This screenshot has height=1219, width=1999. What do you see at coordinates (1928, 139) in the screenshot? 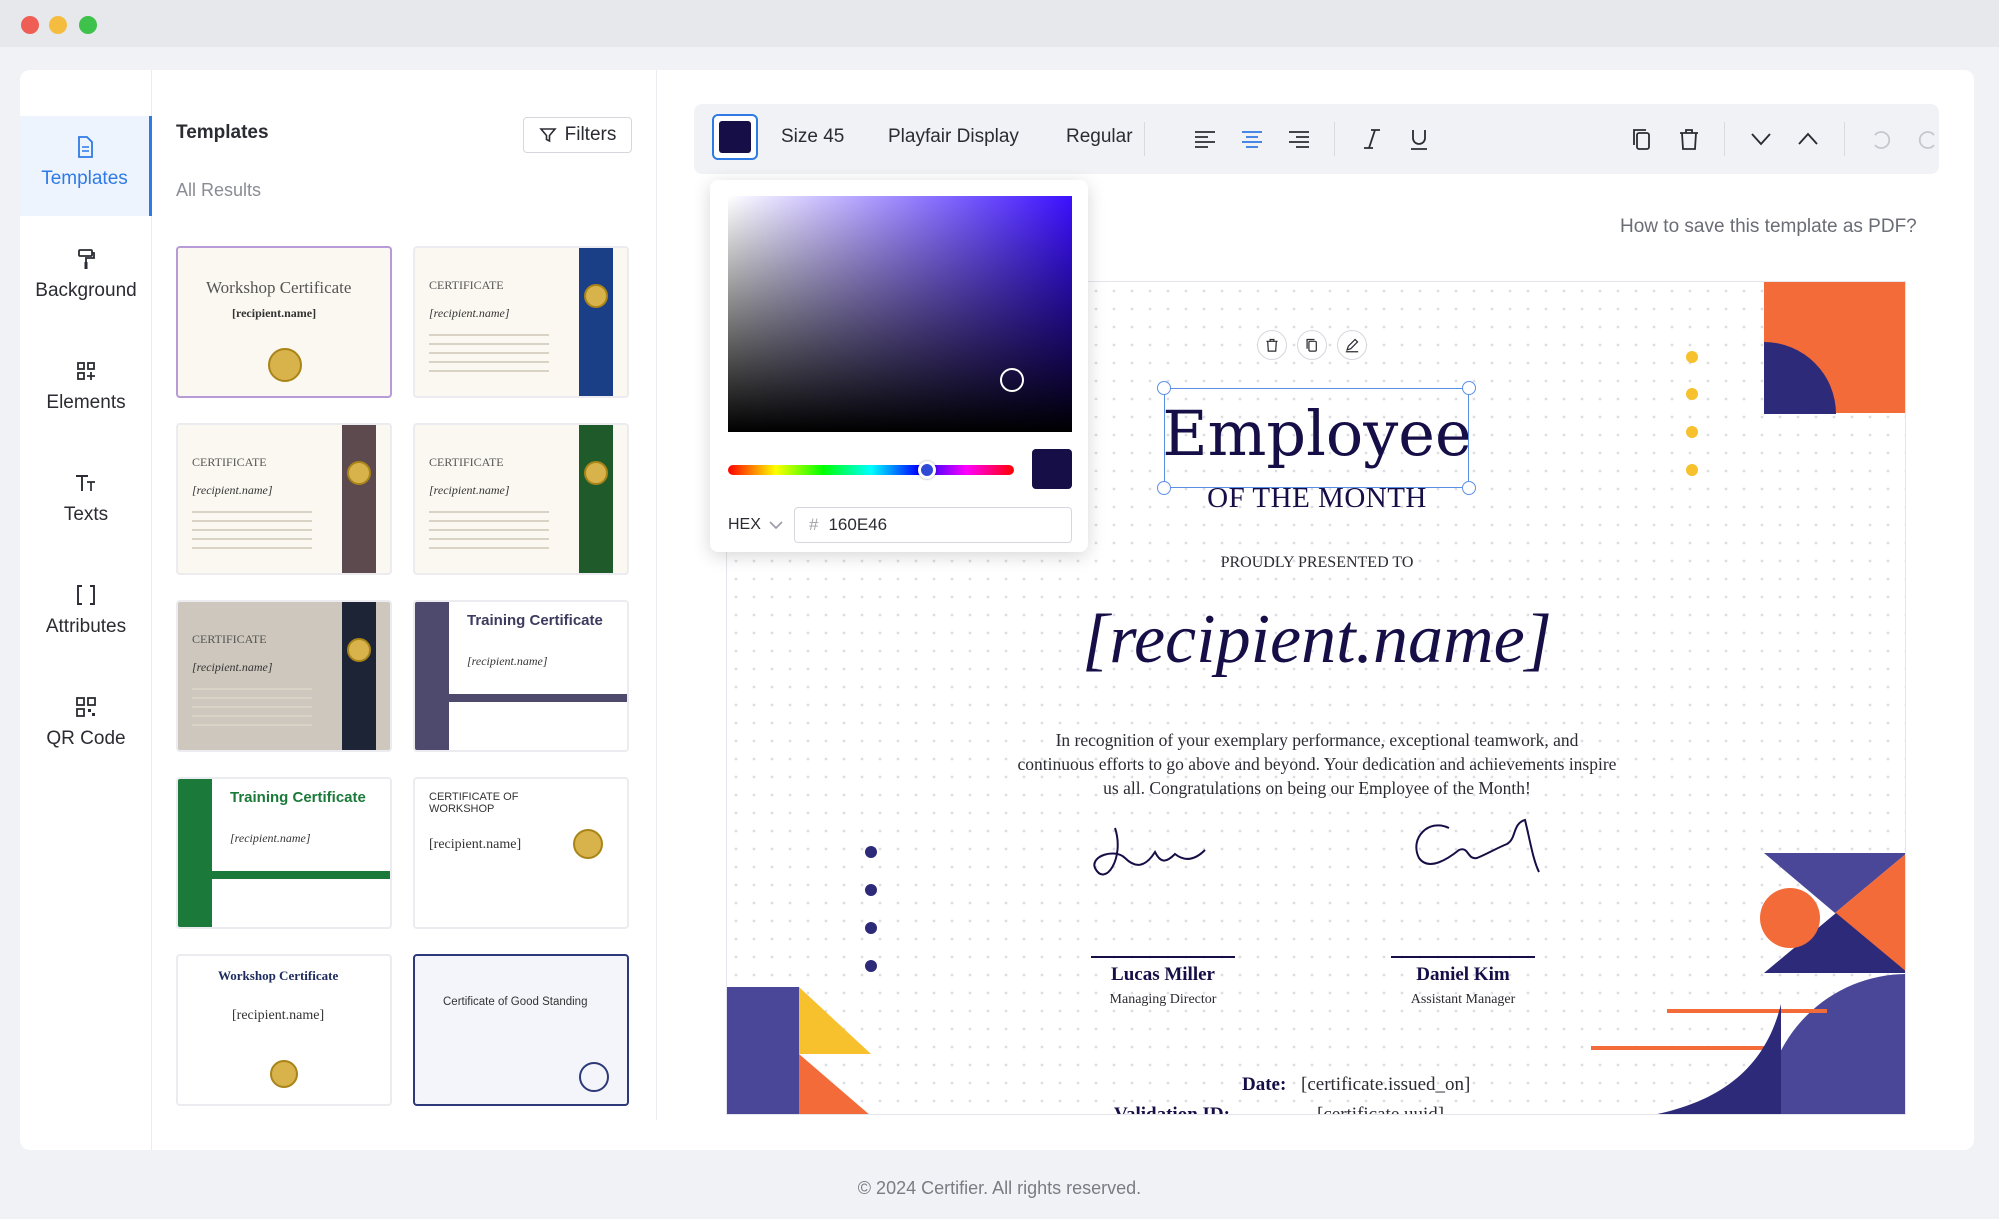
I see `redo-icon` at bounding box center [1928, 139].